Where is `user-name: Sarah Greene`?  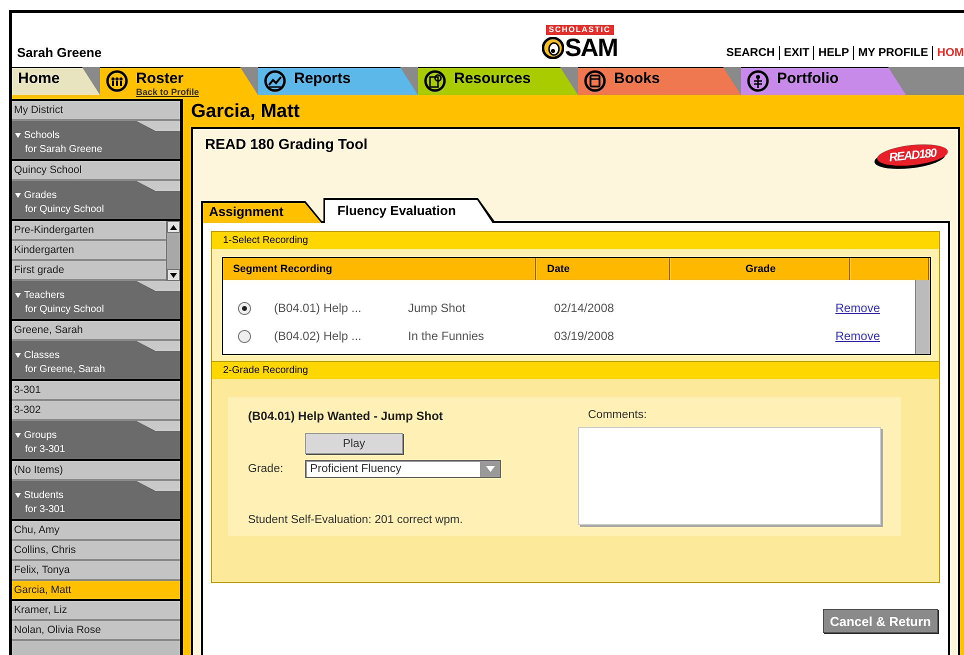 user-name: Sarah Greene is located at coordinates (60, 52).